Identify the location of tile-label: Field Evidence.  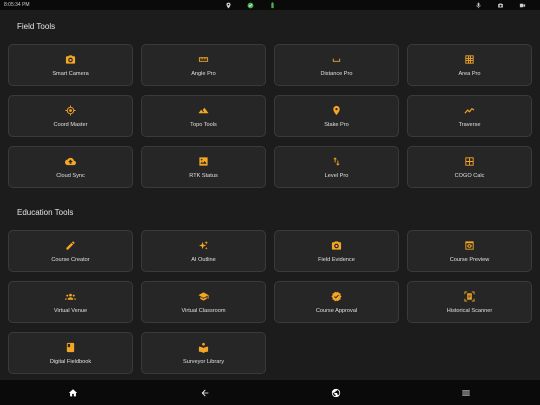
(336, 259).